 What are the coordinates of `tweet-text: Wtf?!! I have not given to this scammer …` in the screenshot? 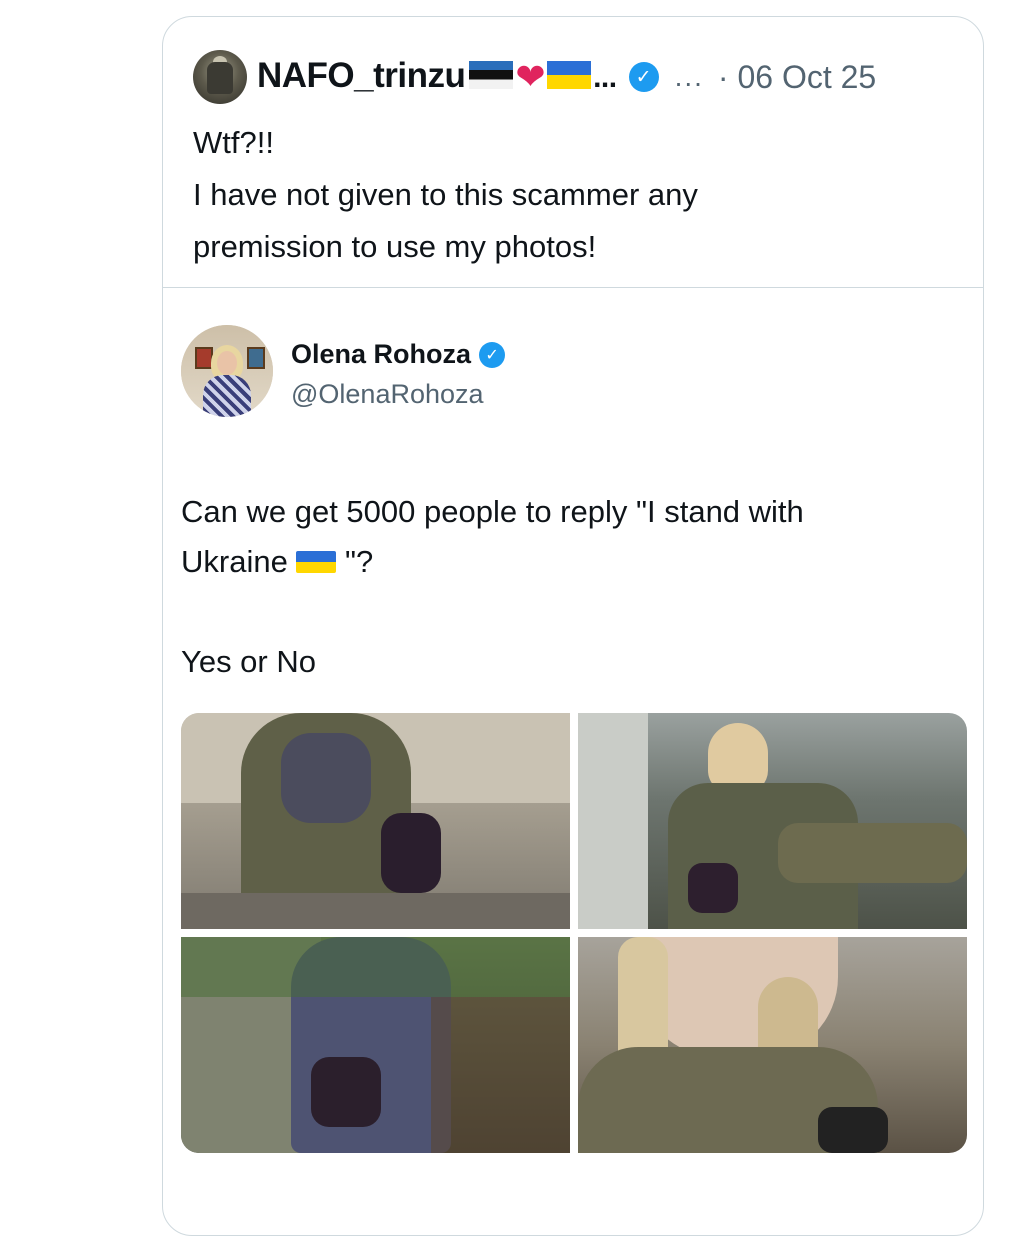 It's located at (445, 195).